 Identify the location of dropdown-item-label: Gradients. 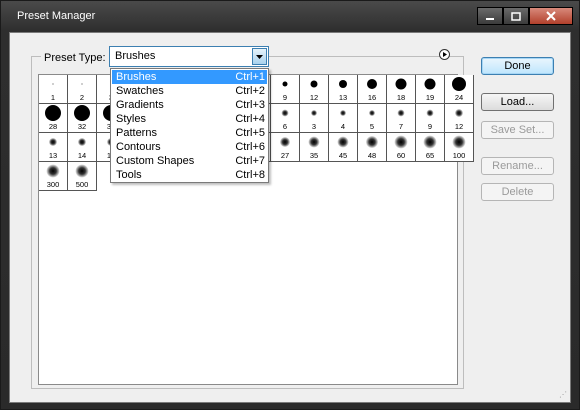
(140, 105).